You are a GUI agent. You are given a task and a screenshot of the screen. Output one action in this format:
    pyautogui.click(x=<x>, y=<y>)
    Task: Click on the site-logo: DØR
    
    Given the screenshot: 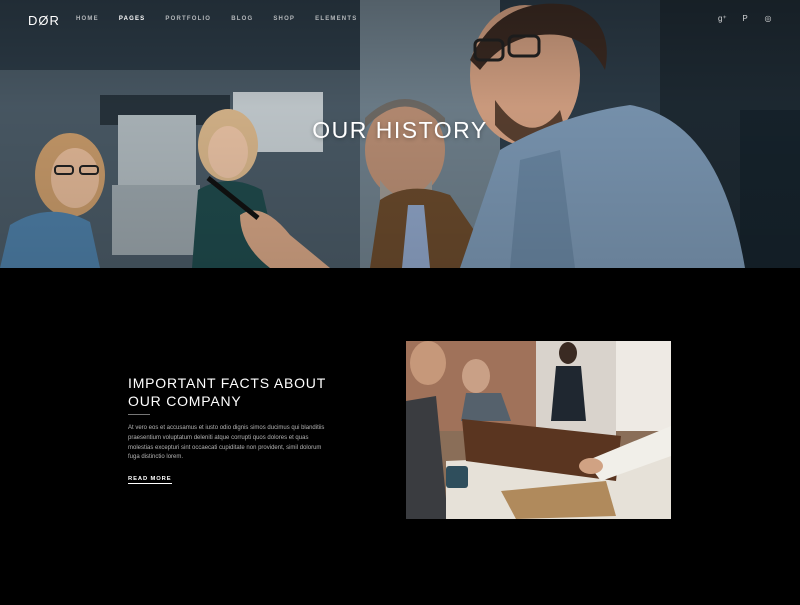 What is the action you would take?
    pyautogui.click(x=44, y=20)
    